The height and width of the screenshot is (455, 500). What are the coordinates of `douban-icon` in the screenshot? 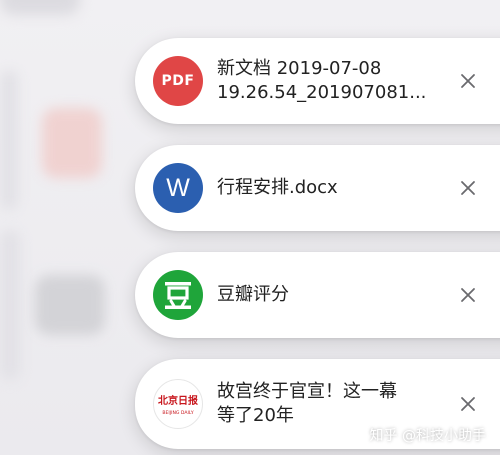 It's located at (178, 295).